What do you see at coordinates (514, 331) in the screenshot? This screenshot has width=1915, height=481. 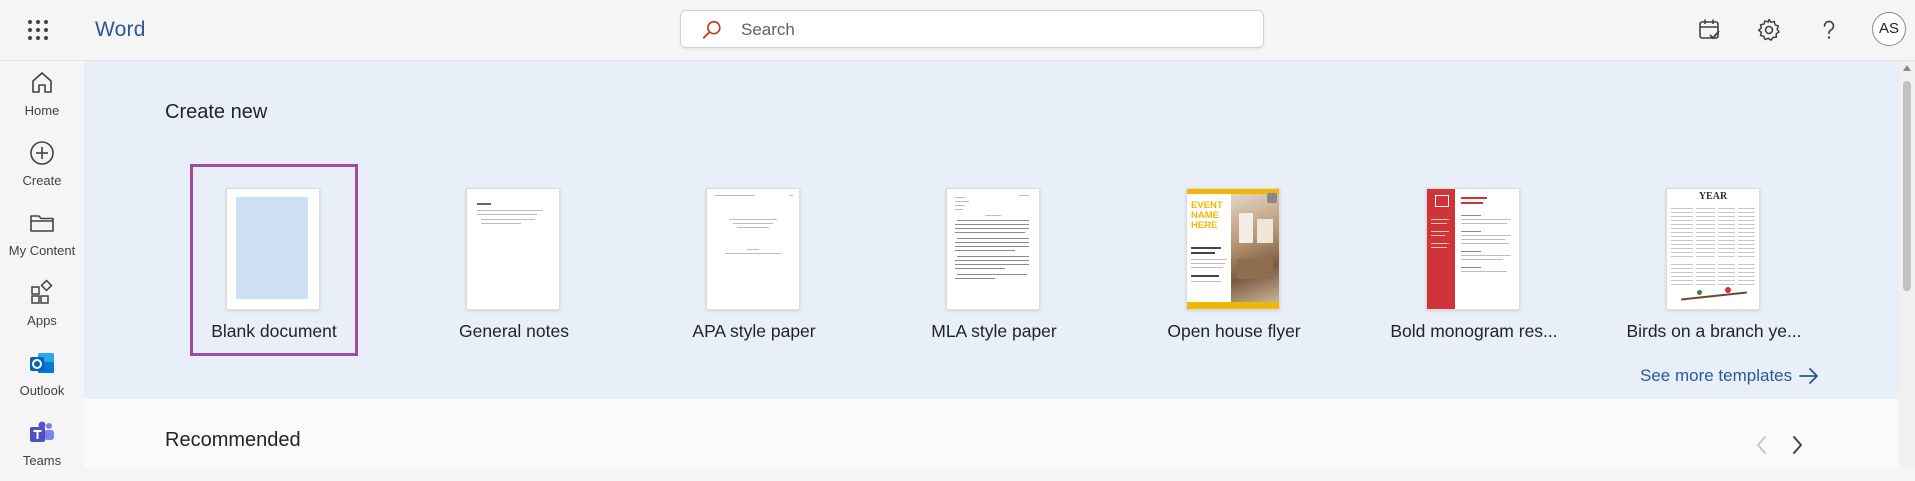 I see `template-label: General notes` at bounding box center [514, 331].